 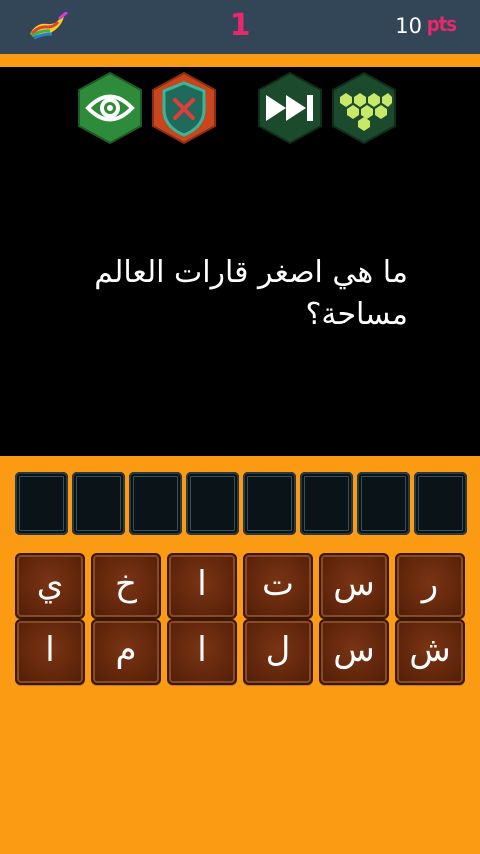 What do you see at coordinates (243, 294) in the screenshot?
I see `question-text: ما هي اصغر قارات العالم مساحة؟` at bounding box center [243, 294].